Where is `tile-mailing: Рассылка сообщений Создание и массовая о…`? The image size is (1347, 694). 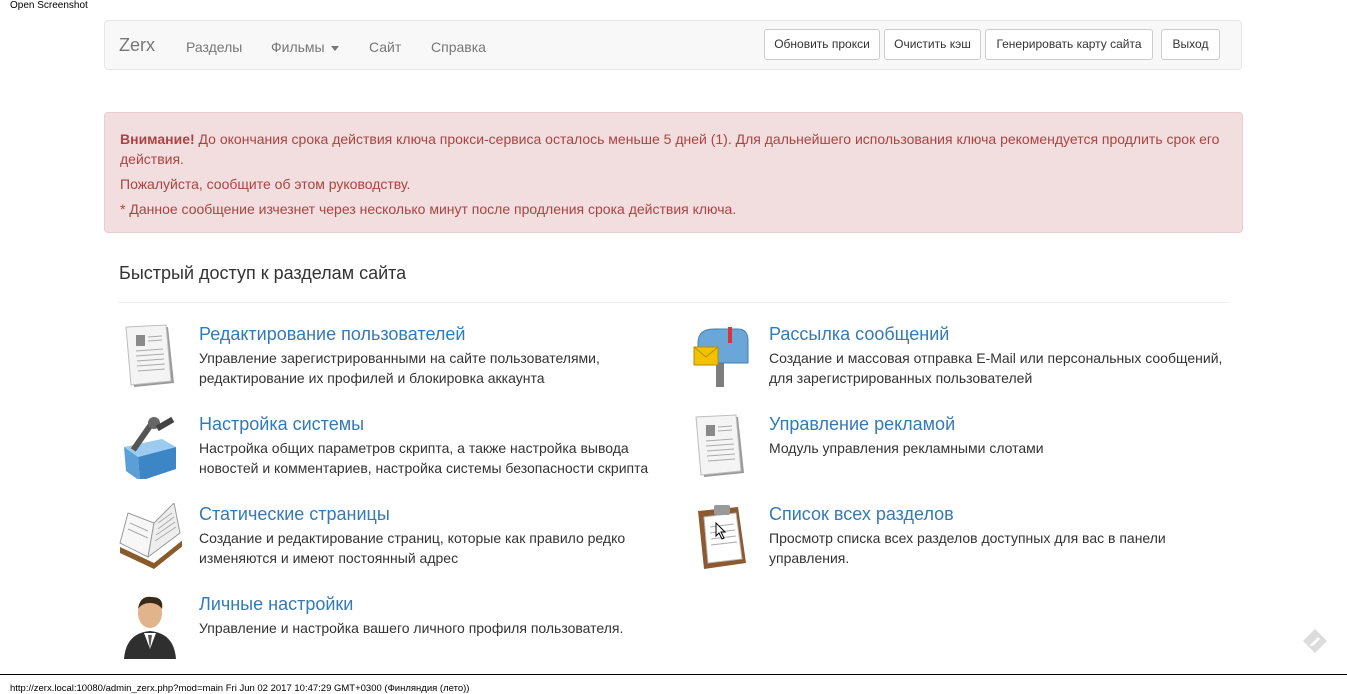
tile-mailing: Рассылка сообщений Создание и массовая о… is located at coordinates (958, 363).